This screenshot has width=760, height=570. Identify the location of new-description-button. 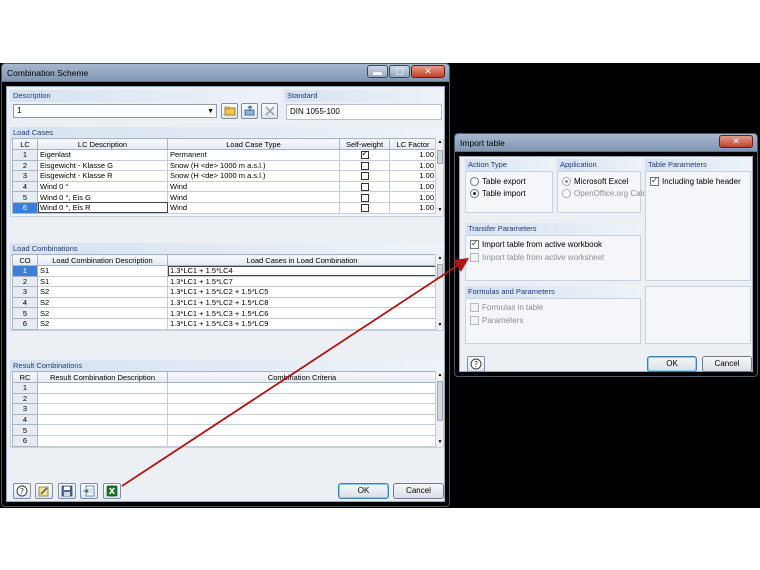
(229, 111).